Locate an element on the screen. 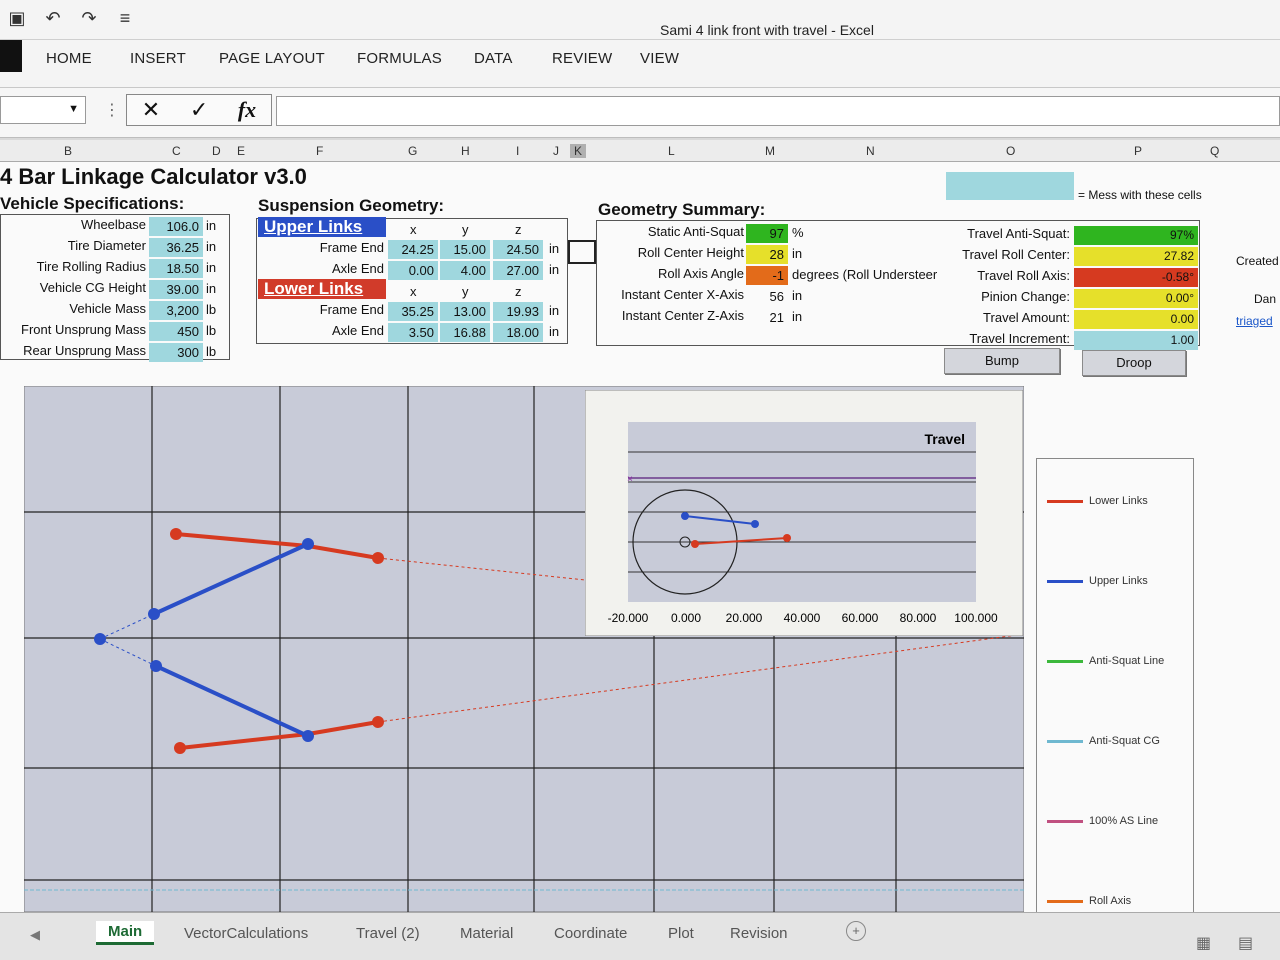 This screenshot has height=960, width=1280. tab-data: DATA is located at coordinates (493, 58).